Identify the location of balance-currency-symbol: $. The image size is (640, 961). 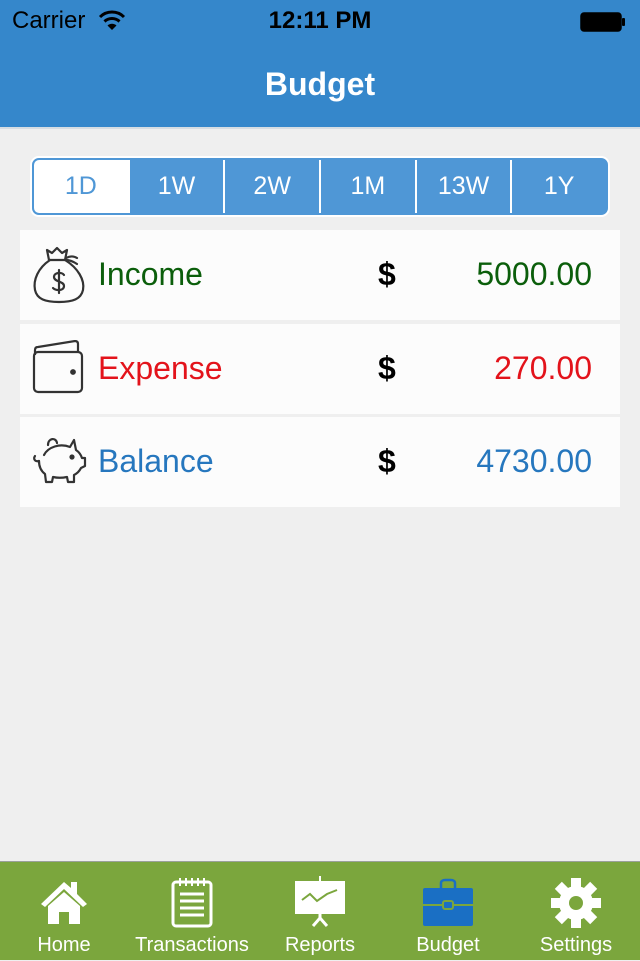
(387, 461).